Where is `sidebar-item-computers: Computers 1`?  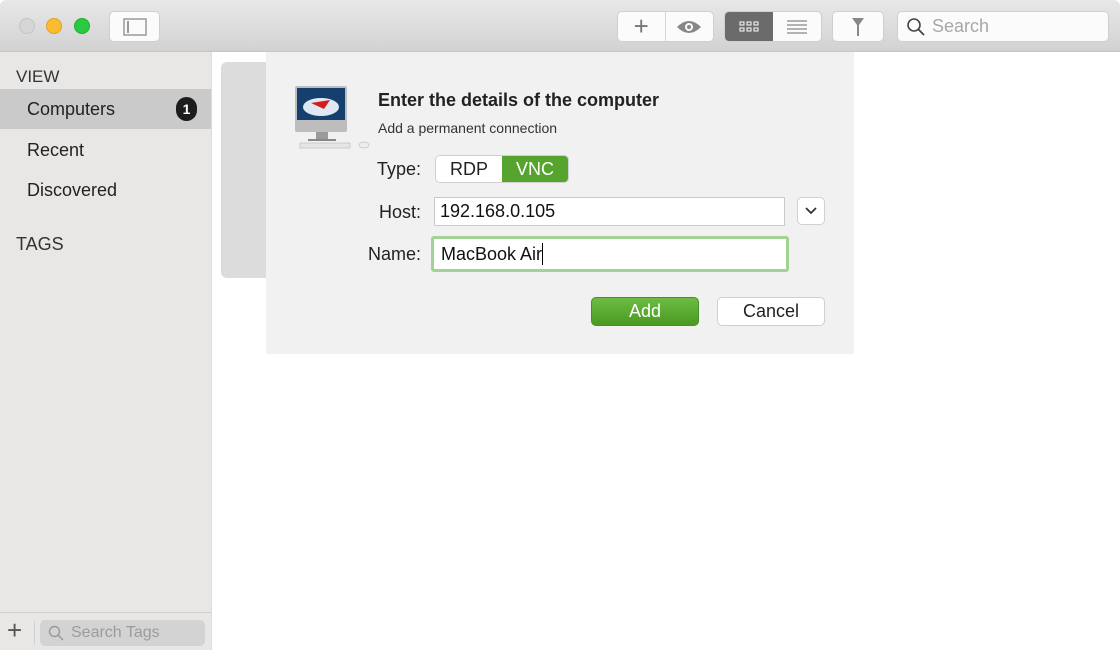
sidebar-item-computers: Computers 1 is located at coordinates (105, 109).